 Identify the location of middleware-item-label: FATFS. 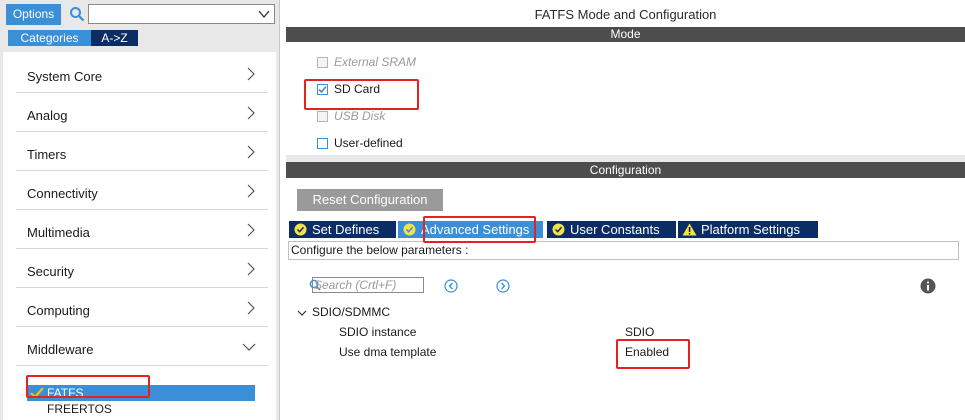
(65, 393).